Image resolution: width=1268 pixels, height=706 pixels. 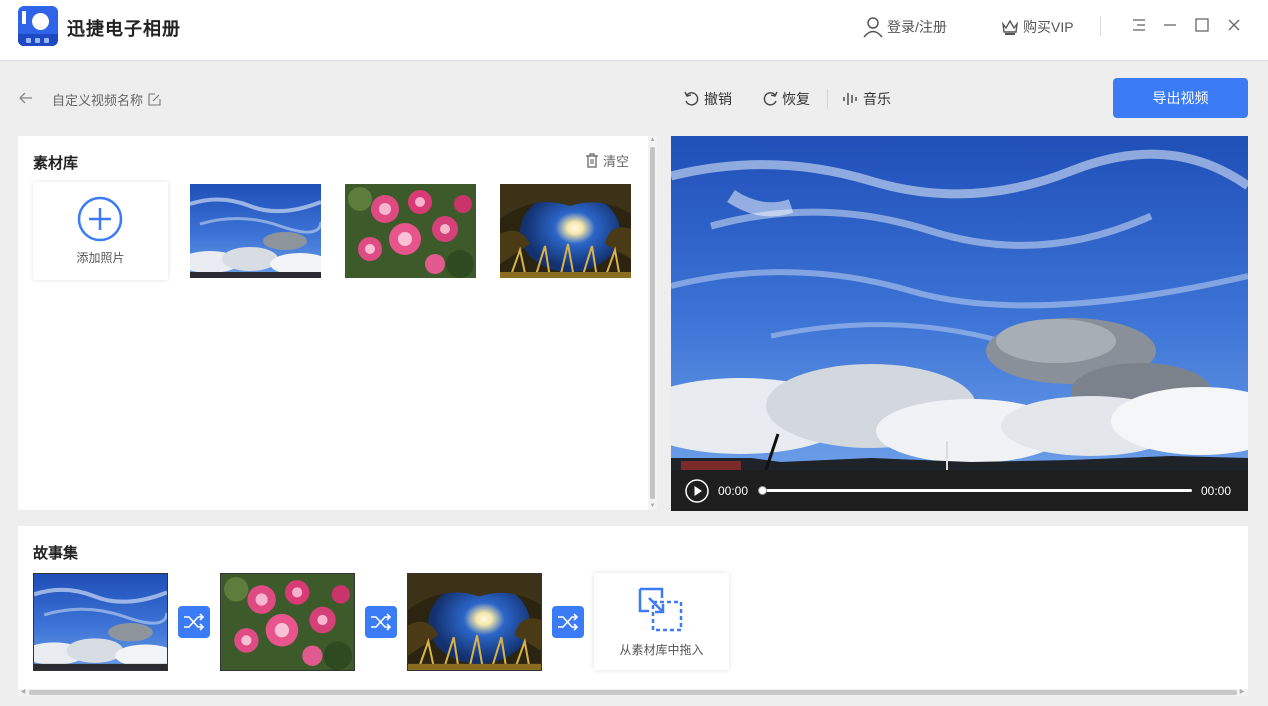 I want to click on library-scroll-thumb, so click(x=652, y=323).